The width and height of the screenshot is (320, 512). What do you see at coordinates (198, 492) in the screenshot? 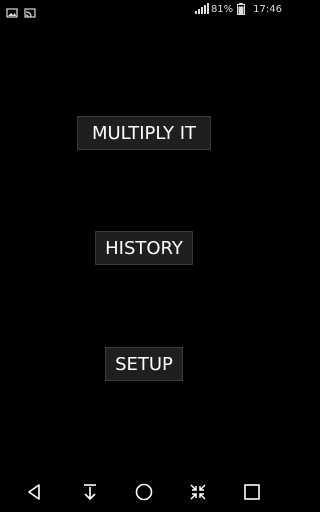
I see `compress-icon` at bounding box center [198, 492].